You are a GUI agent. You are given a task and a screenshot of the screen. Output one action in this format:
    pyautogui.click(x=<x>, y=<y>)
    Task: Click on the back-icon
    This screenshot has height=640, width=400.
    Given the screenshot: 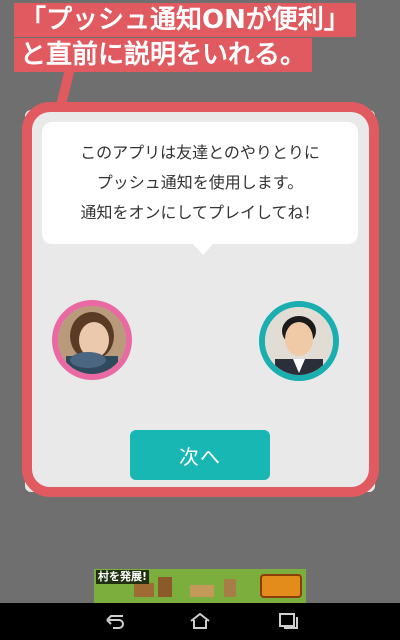 What is the action you would take?
    pyautogui.click(x=115, y=621)
    